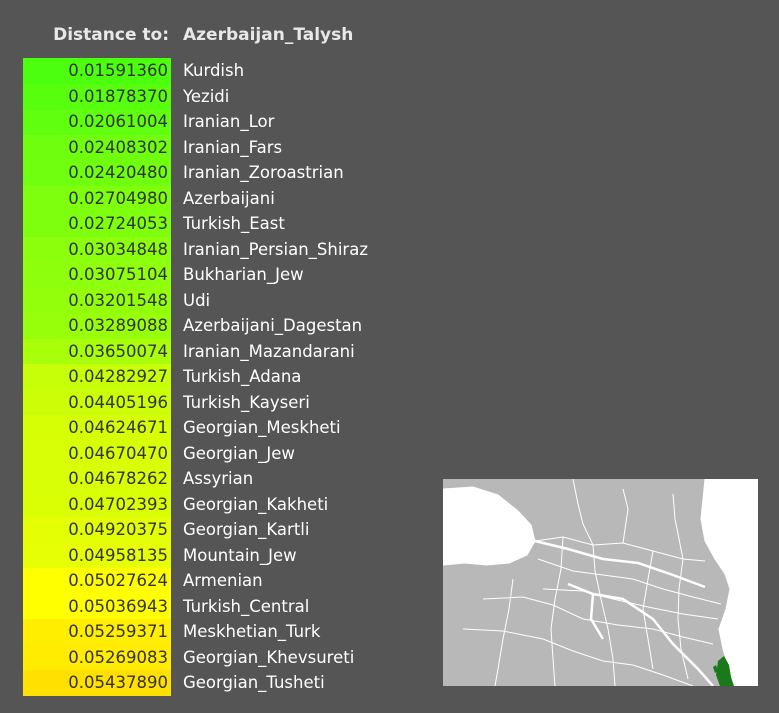 The height and width of the screenshot is (713, 779). What do you see at coordinates (97, 530) in the screenshot?
I see `distance-value: 0.04920375` at bounding box center [97, 530].